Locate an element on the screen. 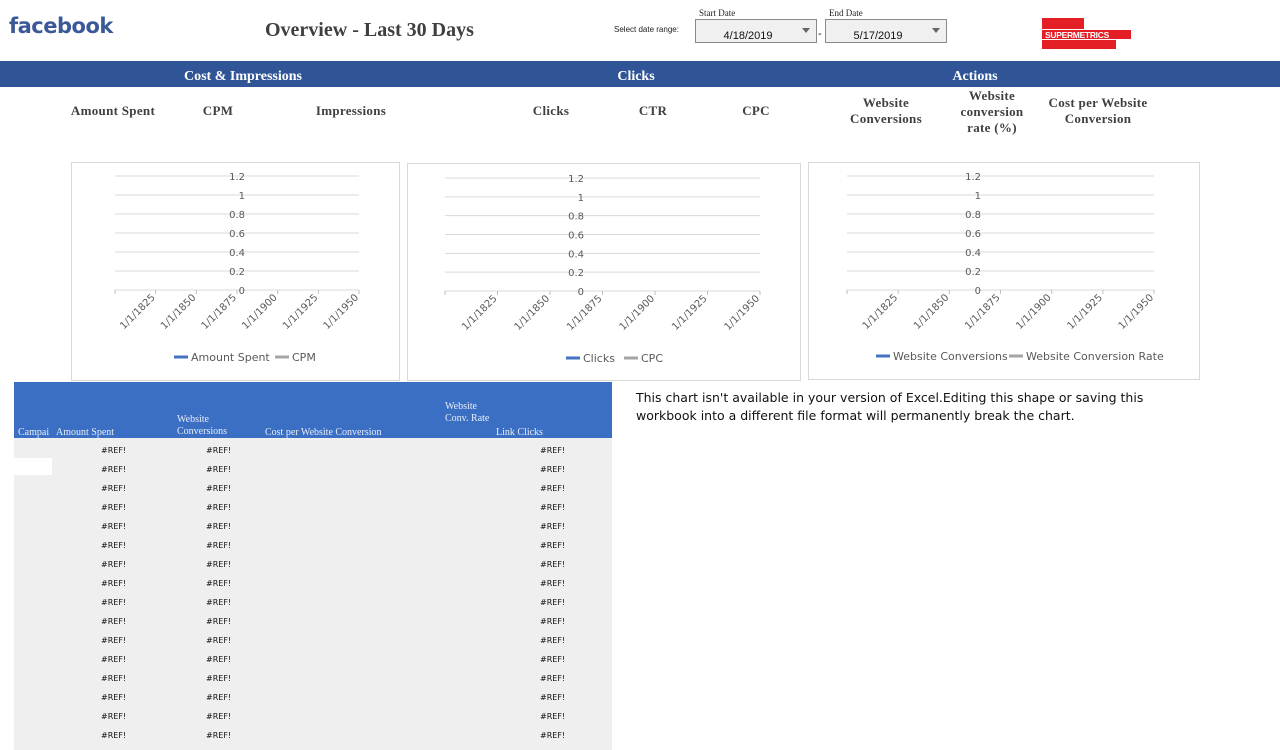  end-date-dropdown: 5/17/2019 is located at coordinates (886, 31).